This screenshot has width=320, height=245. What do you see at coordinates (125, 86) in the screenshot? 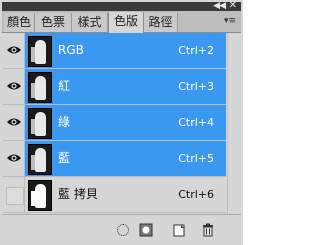
I see `channel-content: 紅 Ctrl+3` at bounding box center [125, 86].